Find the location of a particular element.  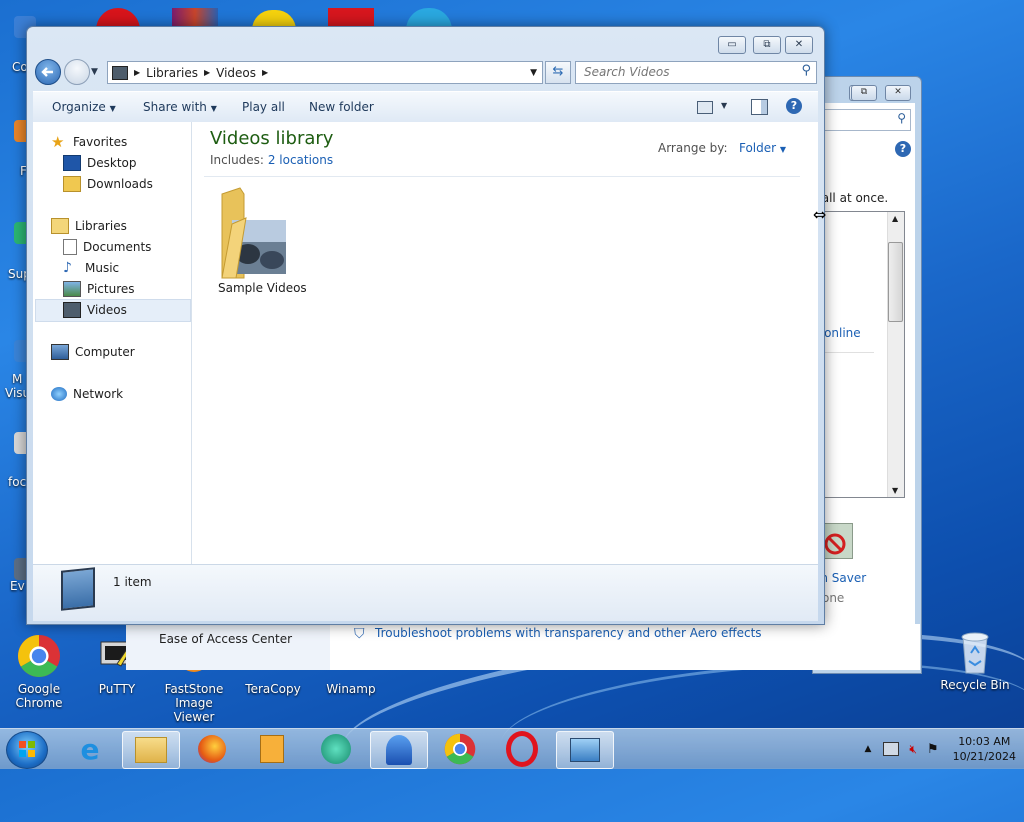

video-folder-icon is located at coordinates (120, 72).